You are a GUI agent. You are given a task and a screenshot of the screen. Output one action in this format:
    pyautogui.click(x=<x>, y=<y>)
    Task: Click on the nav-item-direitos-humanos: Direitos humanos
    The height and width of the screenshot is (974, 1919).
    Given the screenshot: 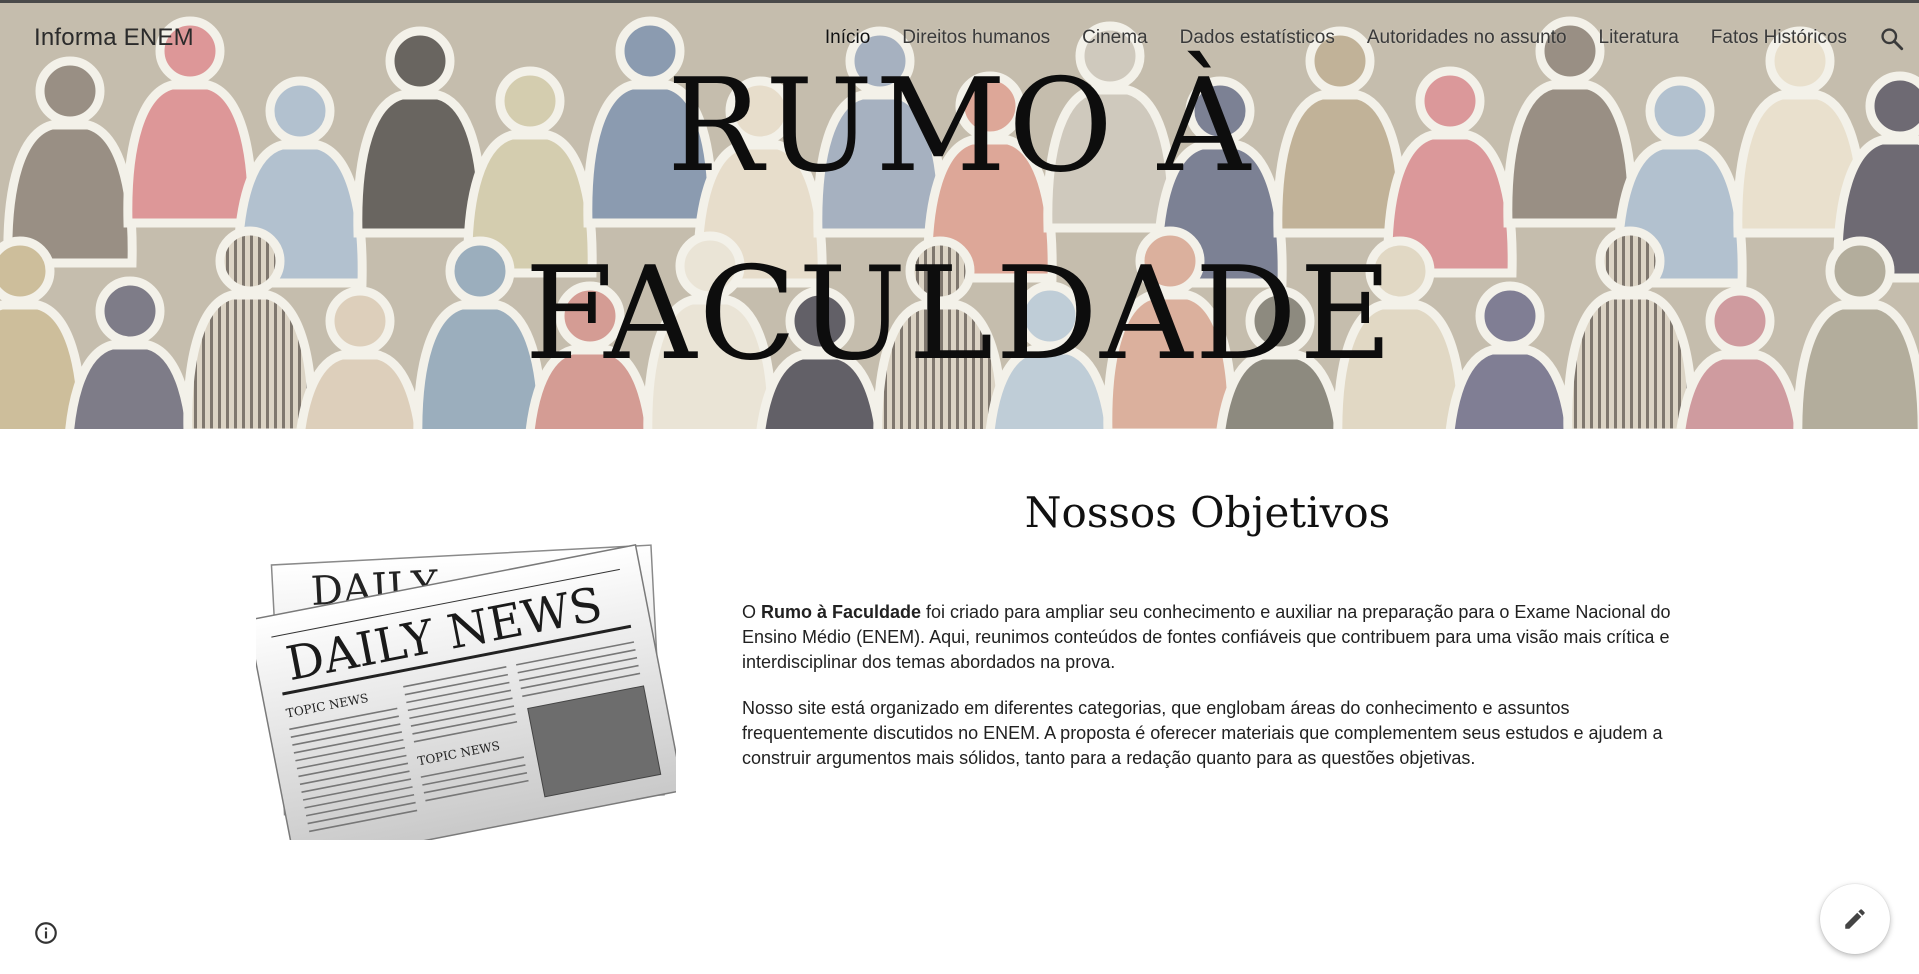 What is the action you would take?
    pyautogui.click(x=976, y=38)
    